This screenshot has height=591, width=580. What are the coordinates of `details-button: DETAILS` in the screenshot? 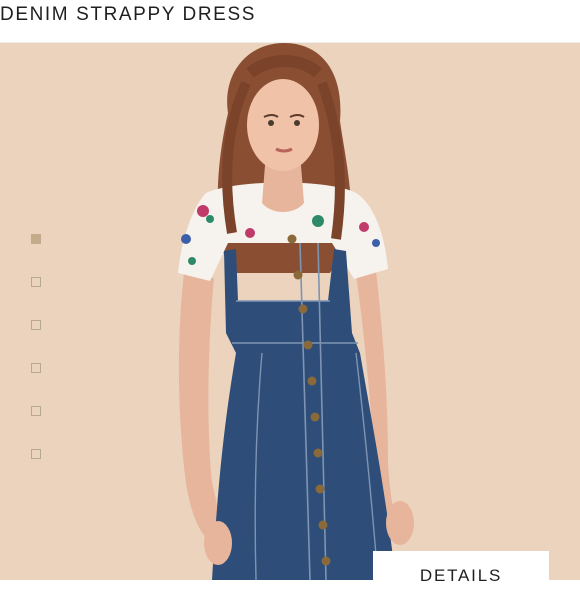 It's located at (461, 571).